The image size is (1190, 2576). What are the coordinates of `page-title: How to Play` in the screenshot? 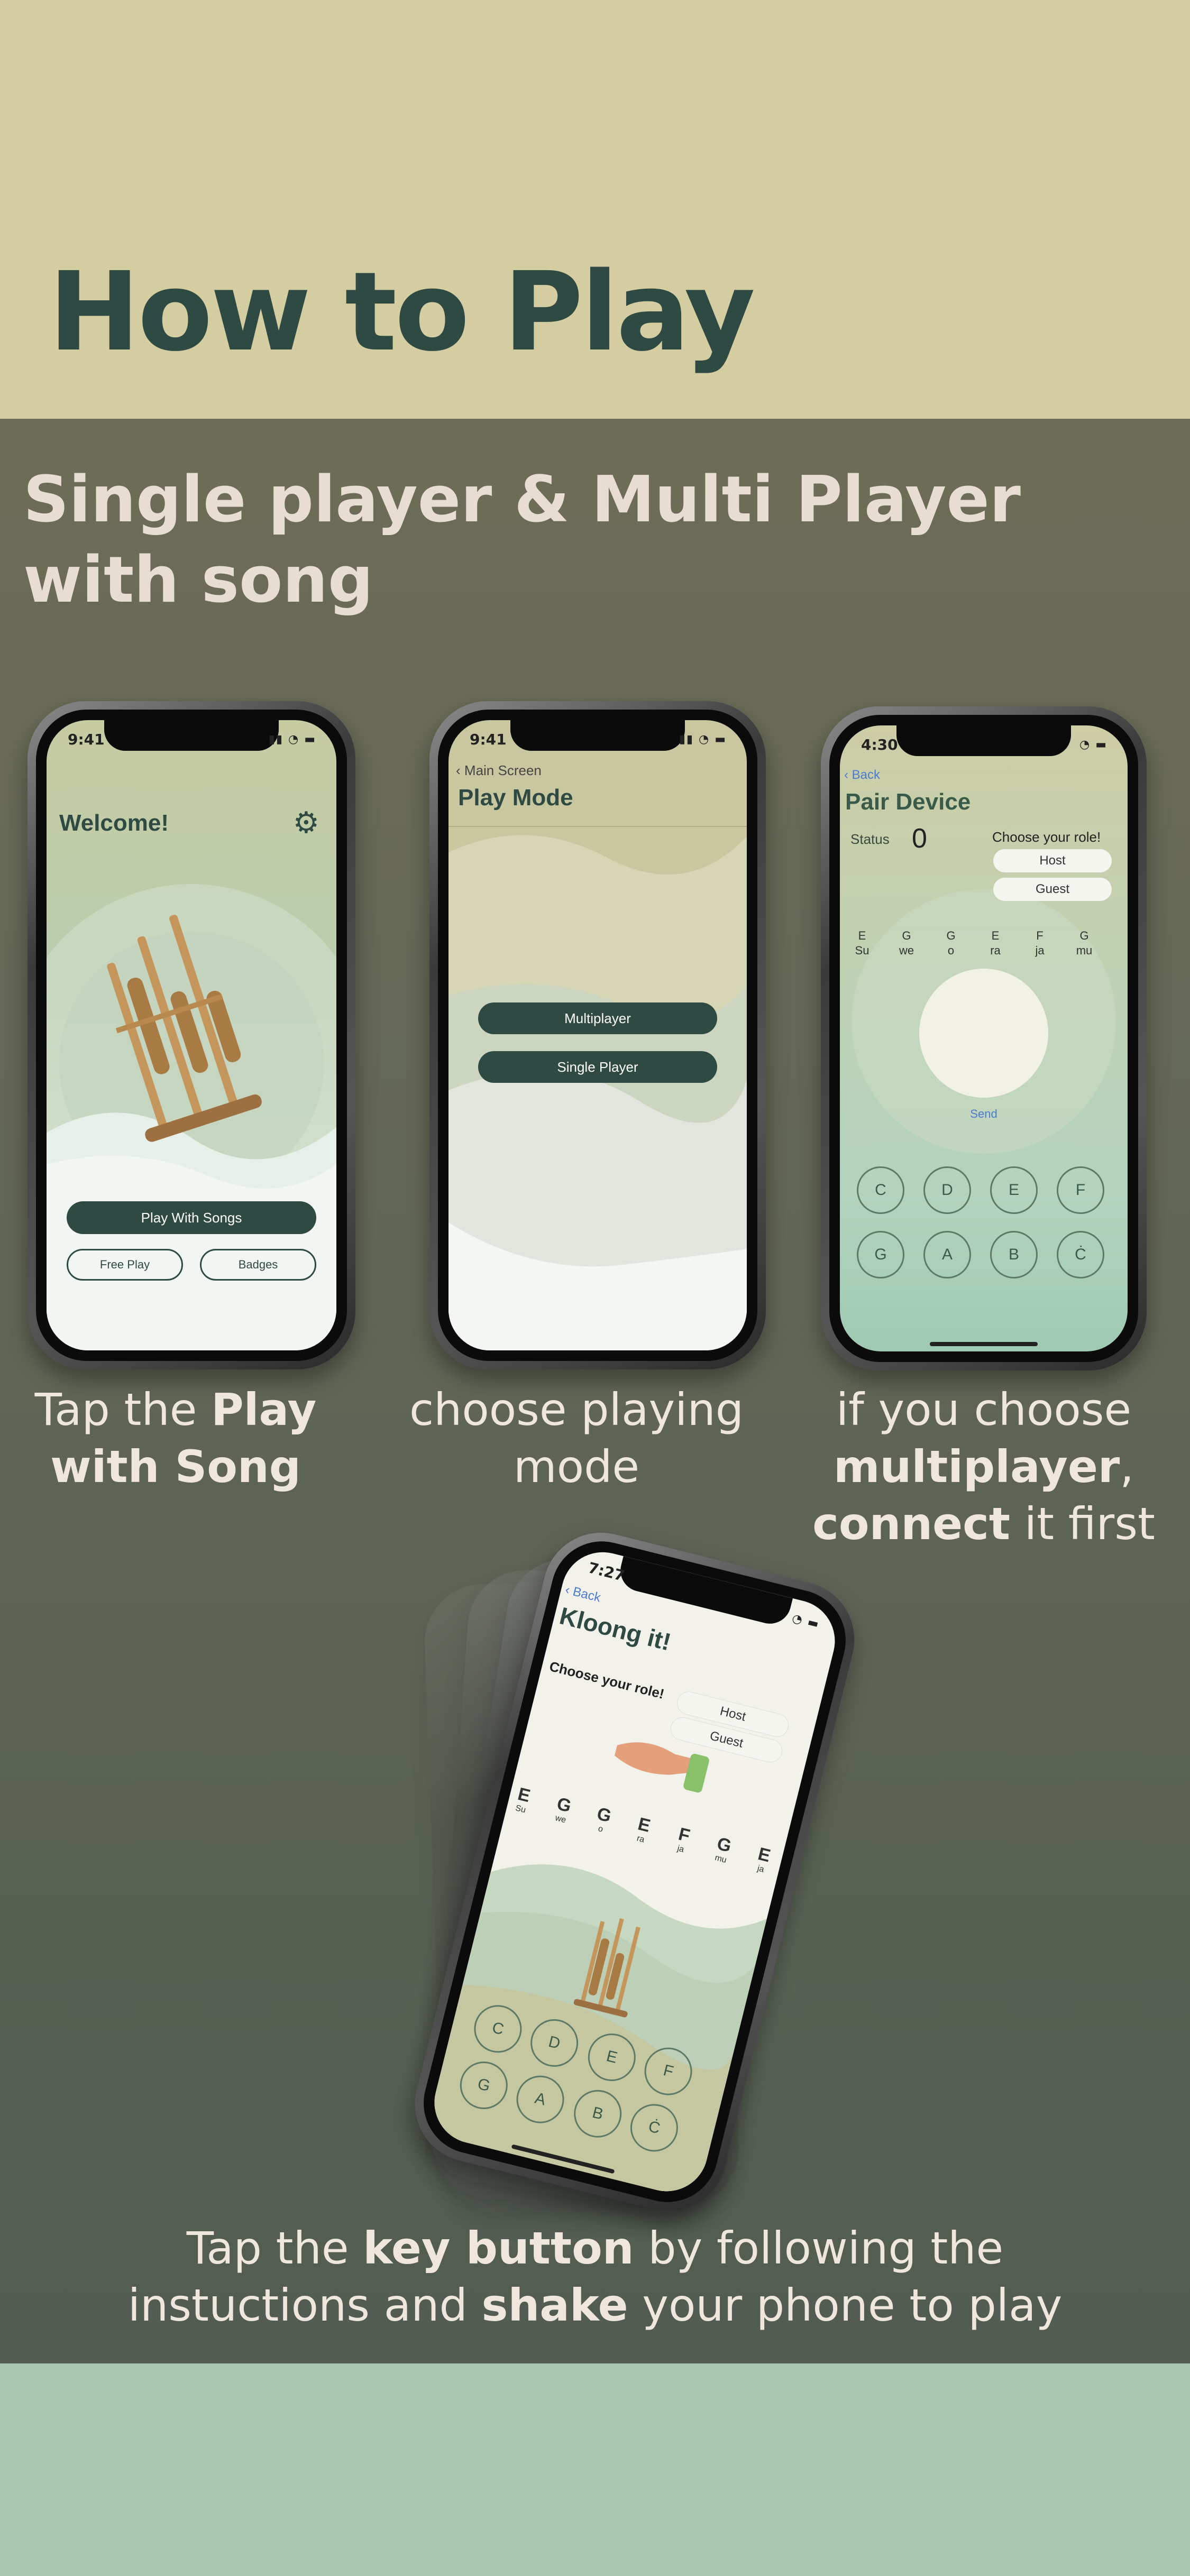 It's located at (402, 312).